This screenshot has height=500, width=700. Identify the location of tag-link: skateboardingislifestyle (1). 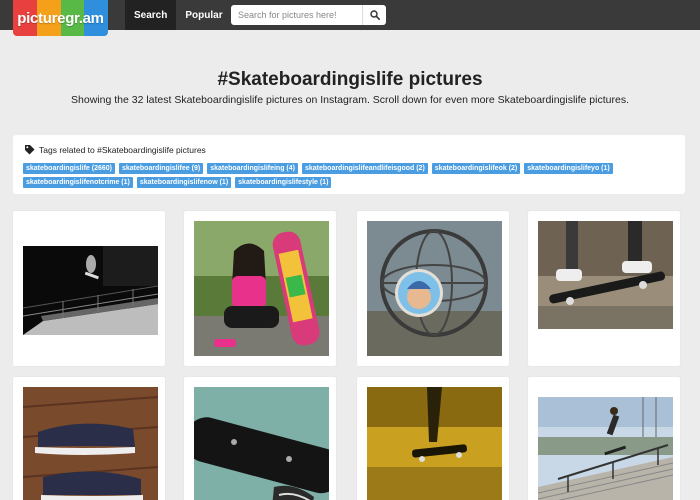
(283, 182).